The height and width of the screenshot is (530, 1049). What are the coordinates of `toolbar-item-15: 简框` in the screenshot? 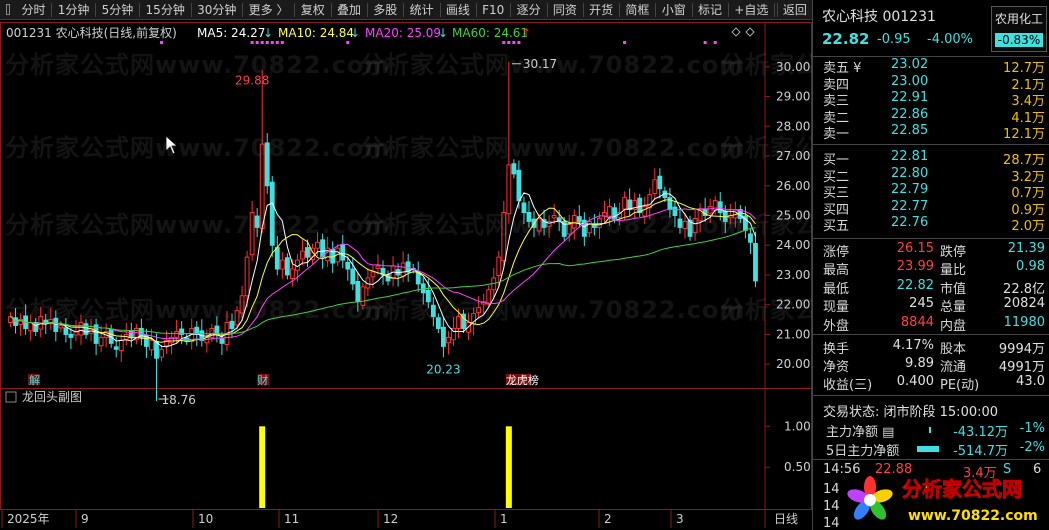 It's located at (637, 10).